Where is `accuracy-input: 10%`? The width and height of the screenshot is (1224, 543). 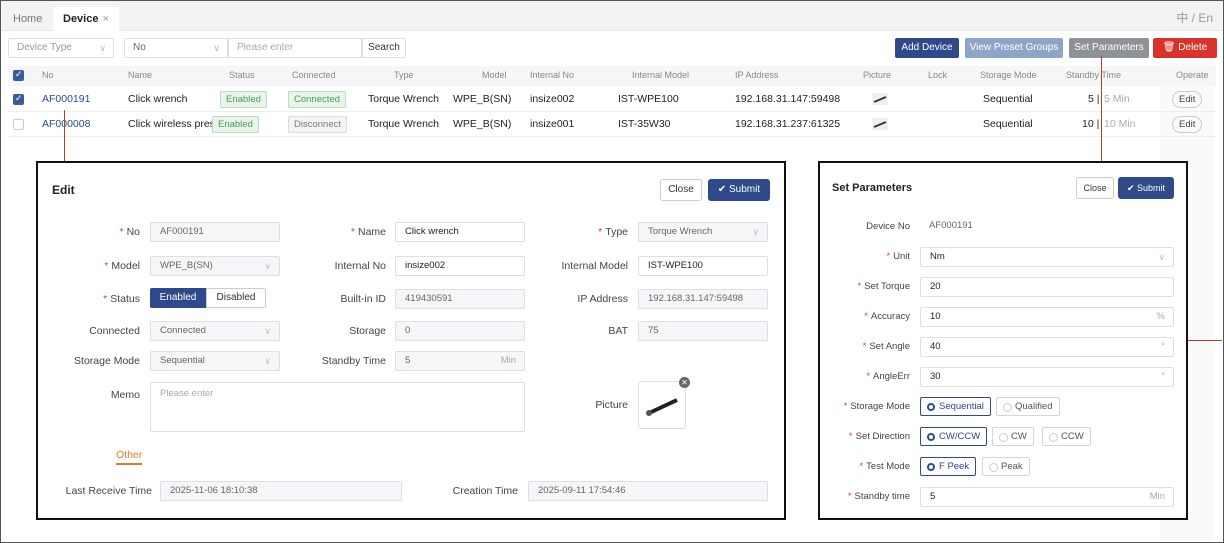 accuracy-input: 10% is located at coordinates (1047, 317).